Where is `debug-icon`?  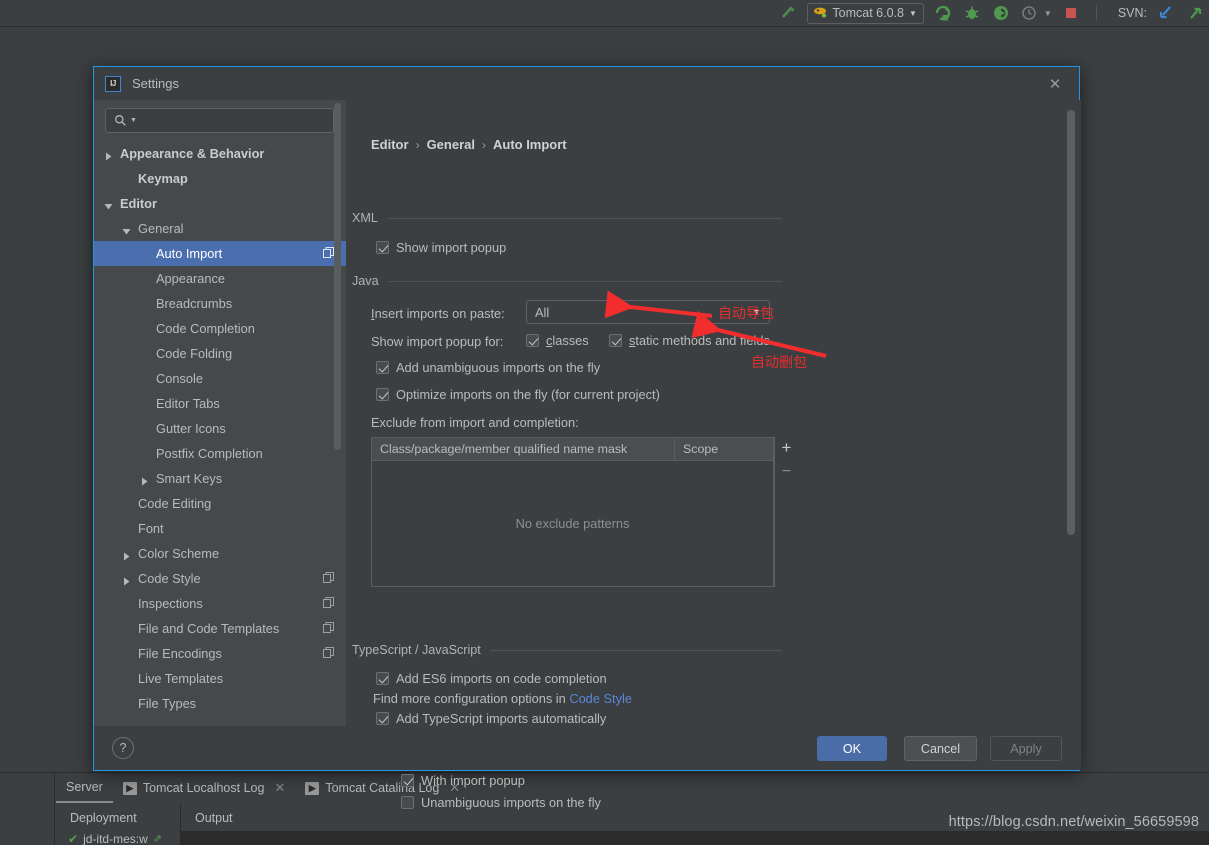
debug-icon is located at coordinates (972, 13).